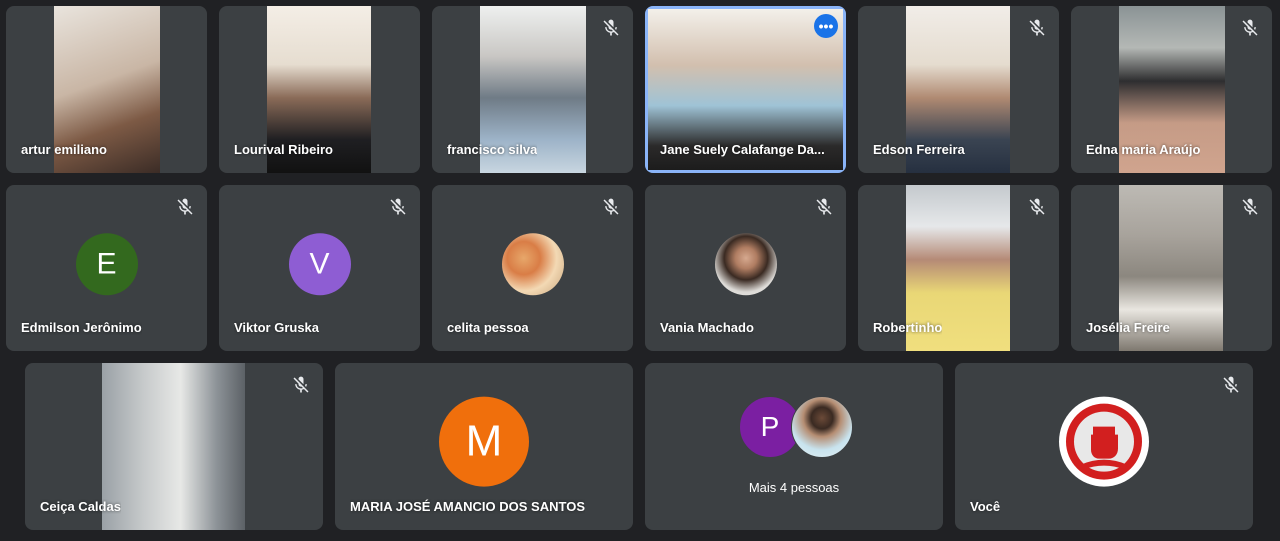 This screenshot has height=541, width=1280. What do you see at coordinates (745, 89) in the screenshot?
I see `participant-tile-jane: Jane Suely Calafange Da... •••` at bounding box center [745, 89].